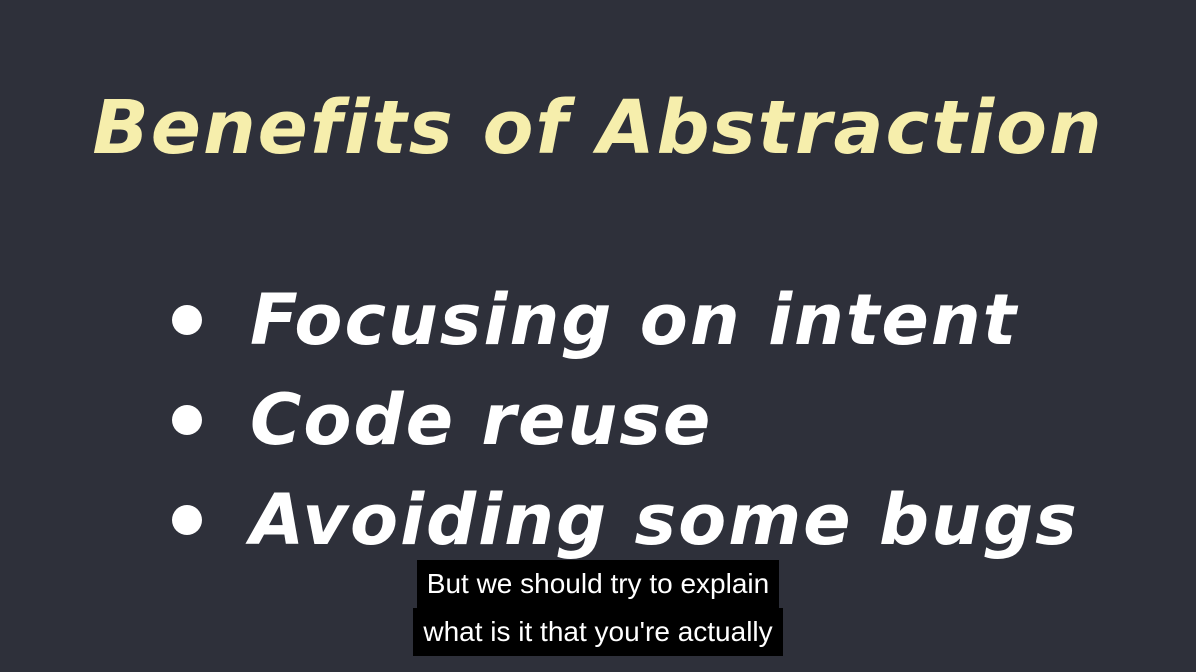 The width and height of the screenshot is (1196, 672). What do you see at coordinates (664, 520) in the screenshot?
I see `bullet-text: Avoiding some bugs` at bounding box center [664, 520].